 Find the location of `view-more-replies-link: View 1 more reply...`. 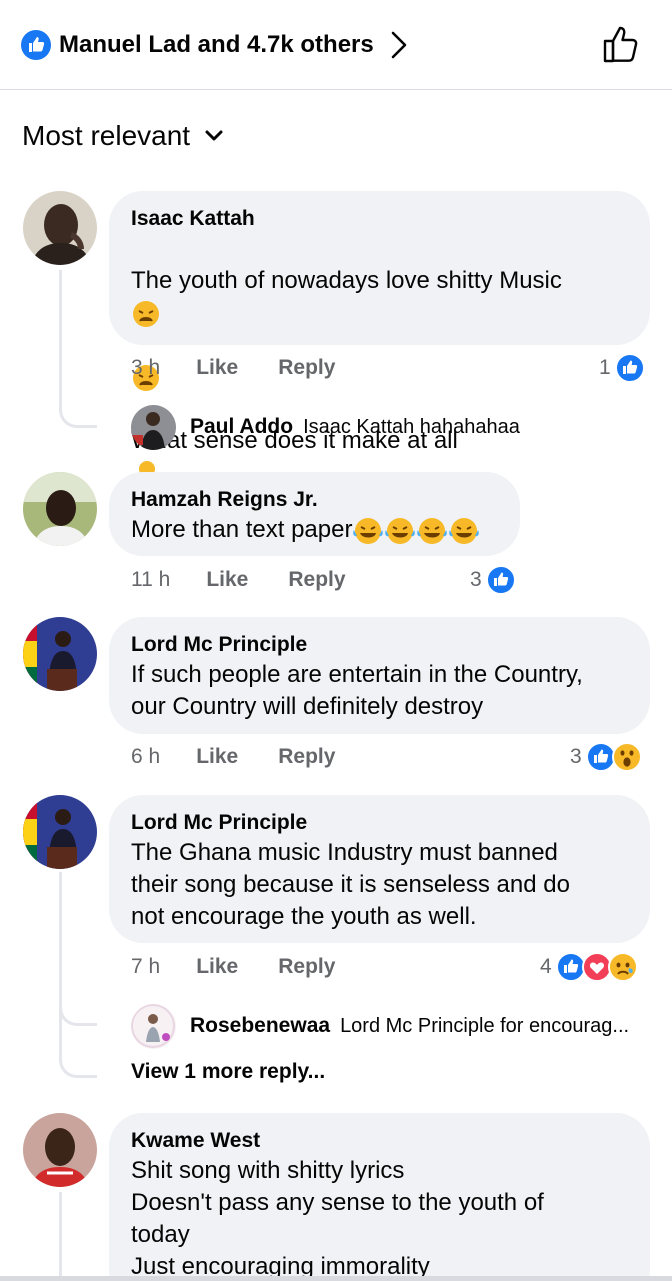

view-more-replies-link: View 1 more reply... is located at coordinates (228, 1072).